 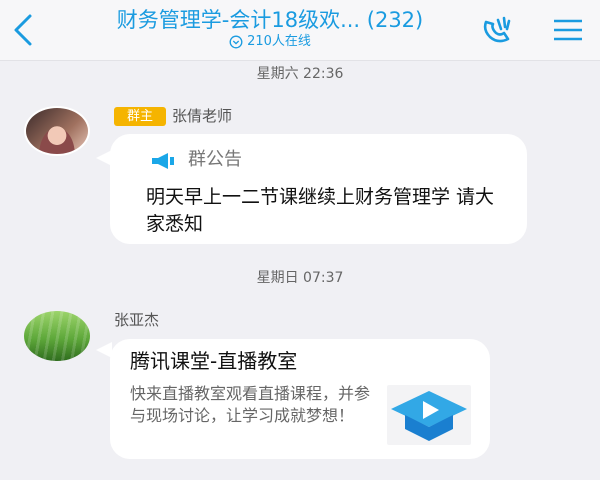 I want to click on sender-name: 张倩老师, so click(x=202, y=116).